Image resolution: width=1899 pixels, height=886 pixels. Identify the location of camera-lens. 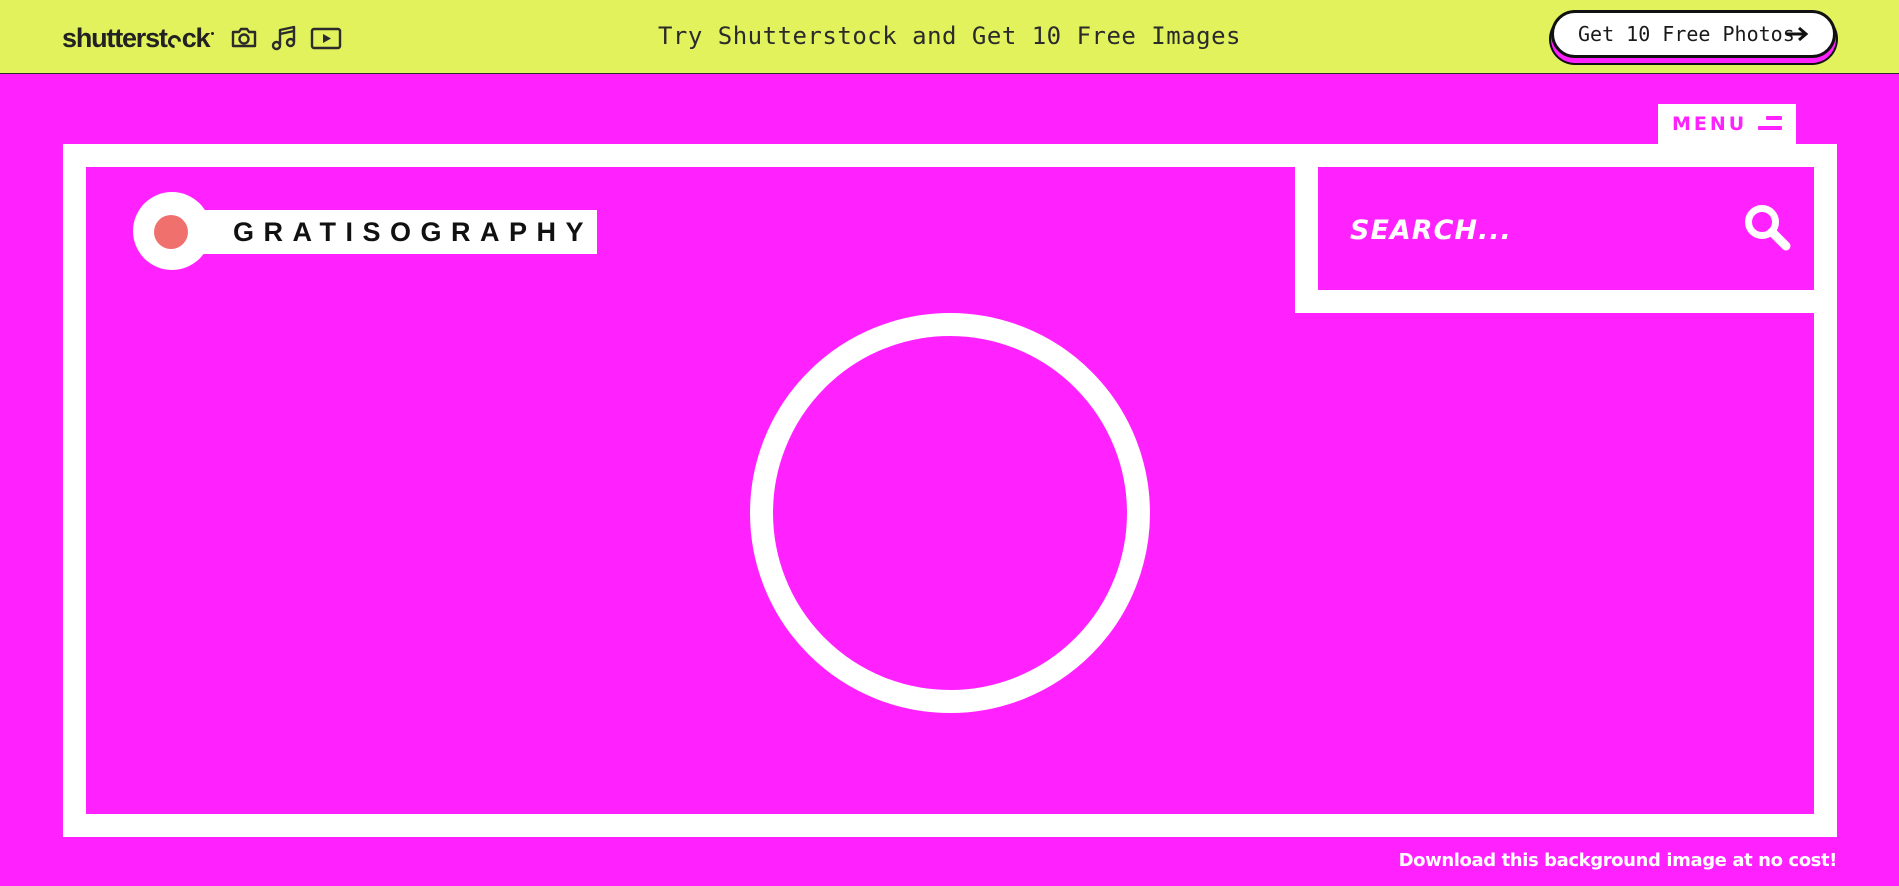
(950, 513).